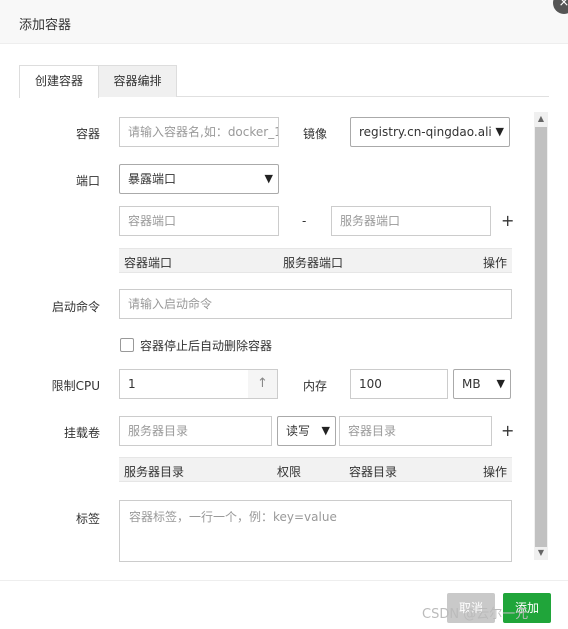 The height and width of the screenshot is (629, 568). I want to click on volume-server-dir-input: 服务器目录, so click(195, 431).